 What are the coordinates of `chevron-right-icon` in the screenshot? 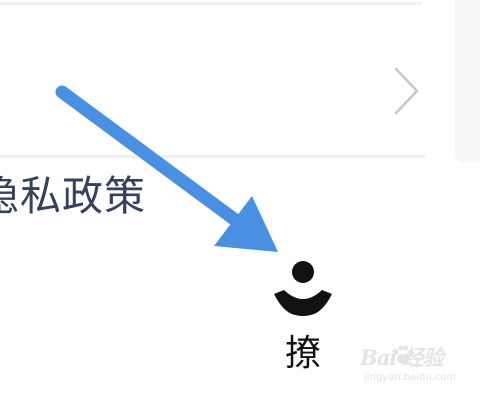 It's located at (406, 91).